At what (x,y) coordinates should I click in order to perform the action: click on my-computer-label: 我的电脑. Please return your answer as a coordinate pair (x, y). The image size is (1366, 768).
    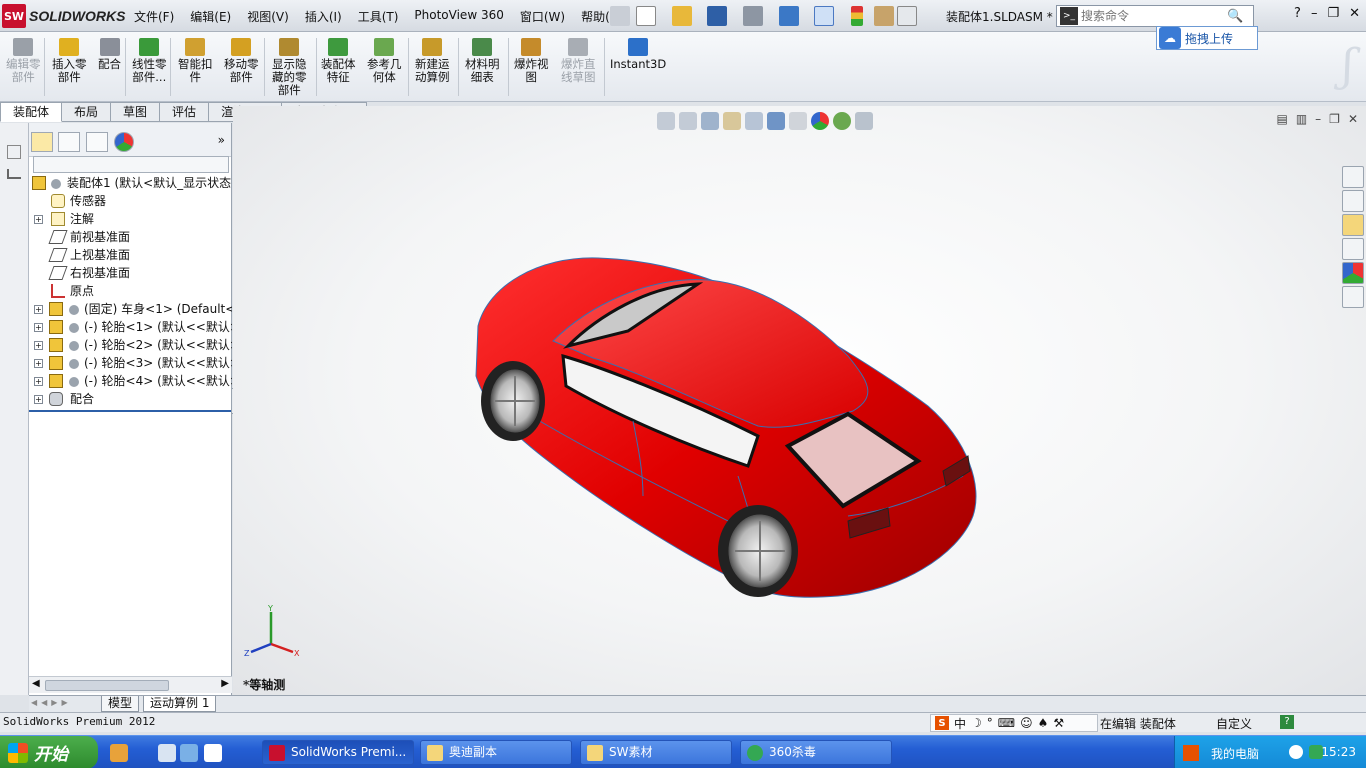
    Looking at the image, I should click on (1235, 753).